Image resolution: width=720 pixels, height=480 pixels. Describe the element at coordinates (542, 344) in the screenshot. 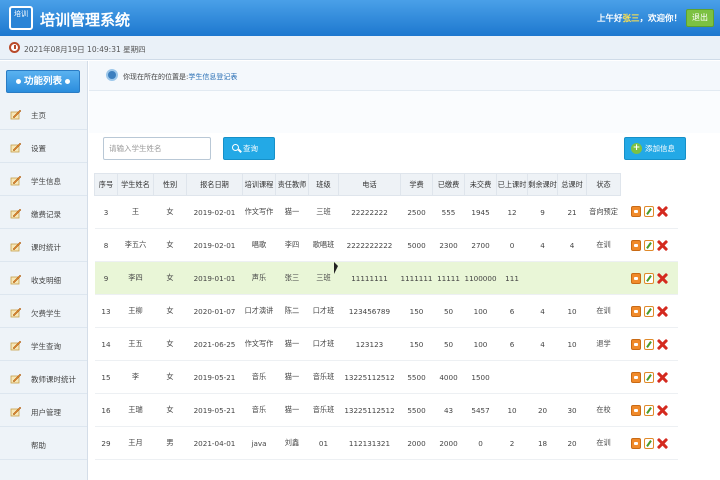

I see `table-cell: 4` at that location.